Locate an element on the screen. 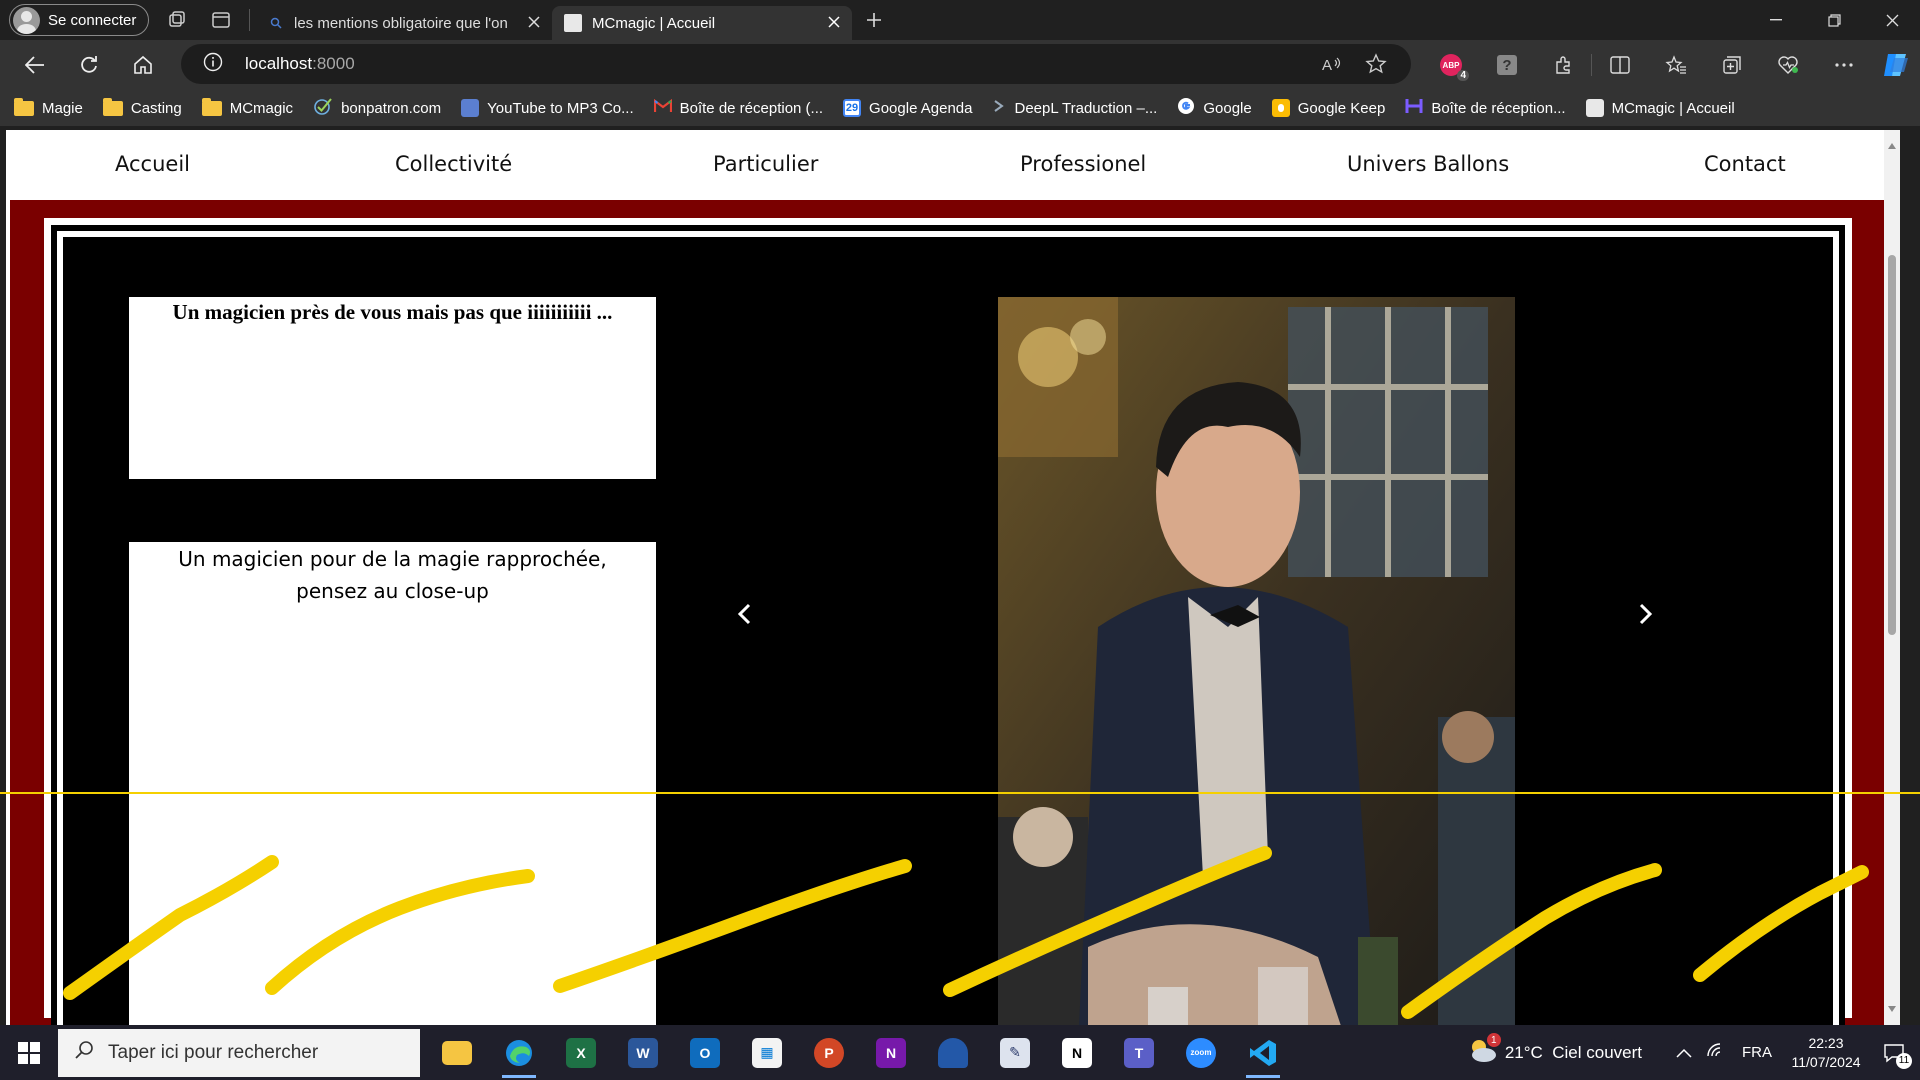 The image size is (1920, 1080). taskbar-search: Taper ici pour rechercher is located at coordinates (239, 1052).